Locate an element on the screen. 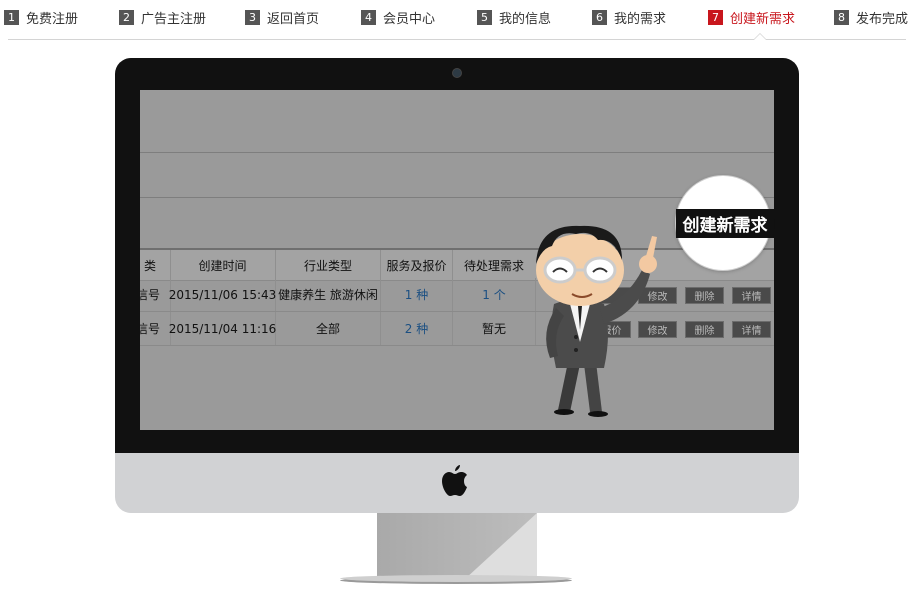 This screenshot has width=914, height=600. step-label: 我的需求 is located at coordinates (640, 19).